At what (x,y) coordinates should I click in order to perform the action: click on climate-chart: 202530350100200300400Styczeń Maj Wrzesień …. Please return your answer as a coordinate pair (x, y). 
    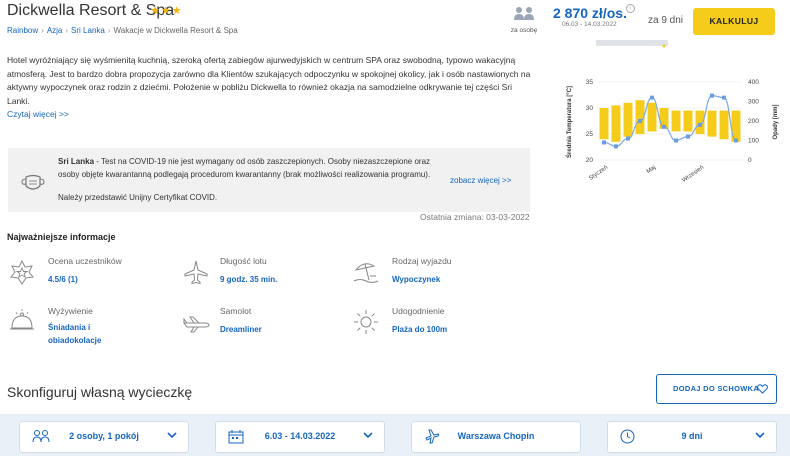
    Looking at the image, I should click on (672, 112).